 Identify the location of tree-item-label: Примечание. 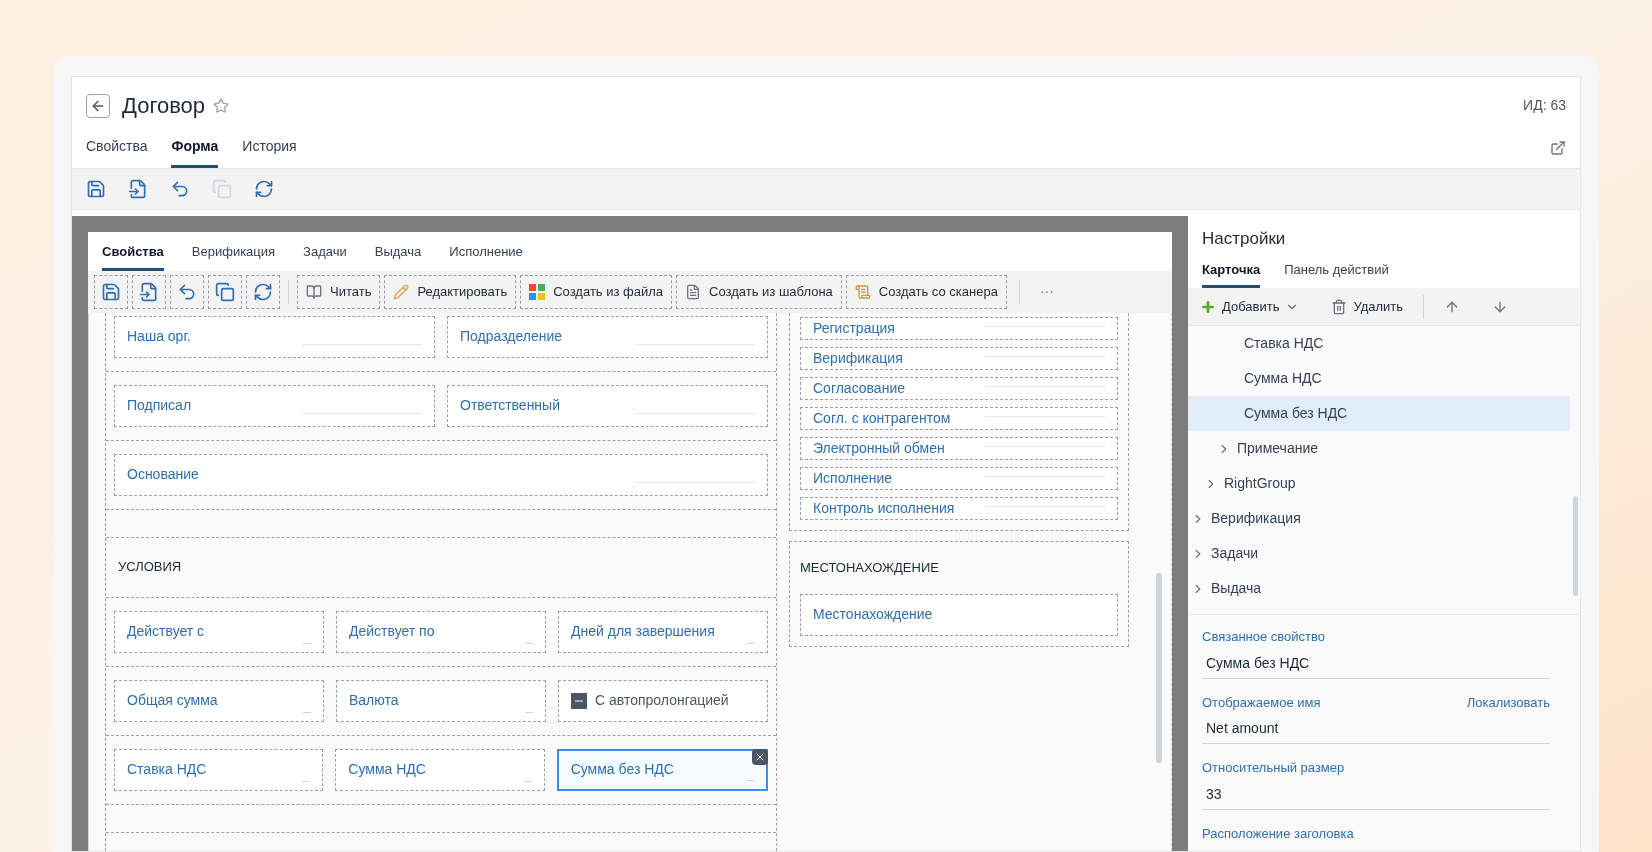
(1278, 448).